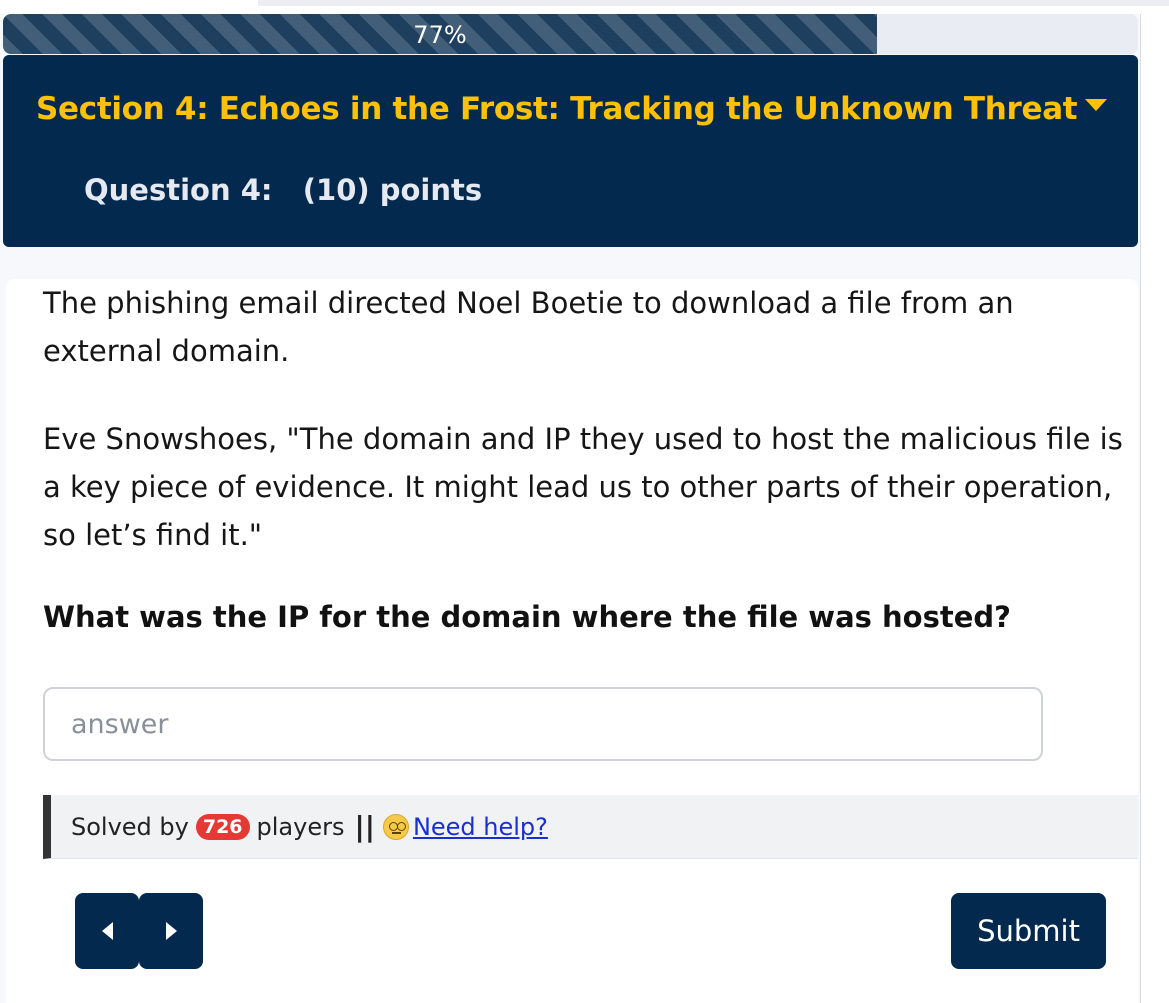  What do you see at coordinates (480, 827) in the screenshot?
I see `need-help-link: Need help?` at bounding box center [480, 827].